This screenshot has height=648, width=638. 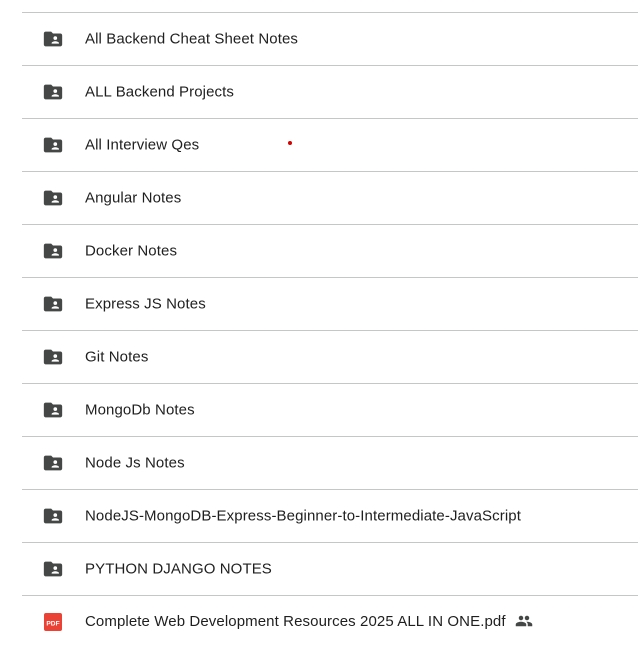 What do you see at coordinates (145, 304) in the screenshot?
I see `item-name: Express JS Notes` at bounding box center [145, 304].